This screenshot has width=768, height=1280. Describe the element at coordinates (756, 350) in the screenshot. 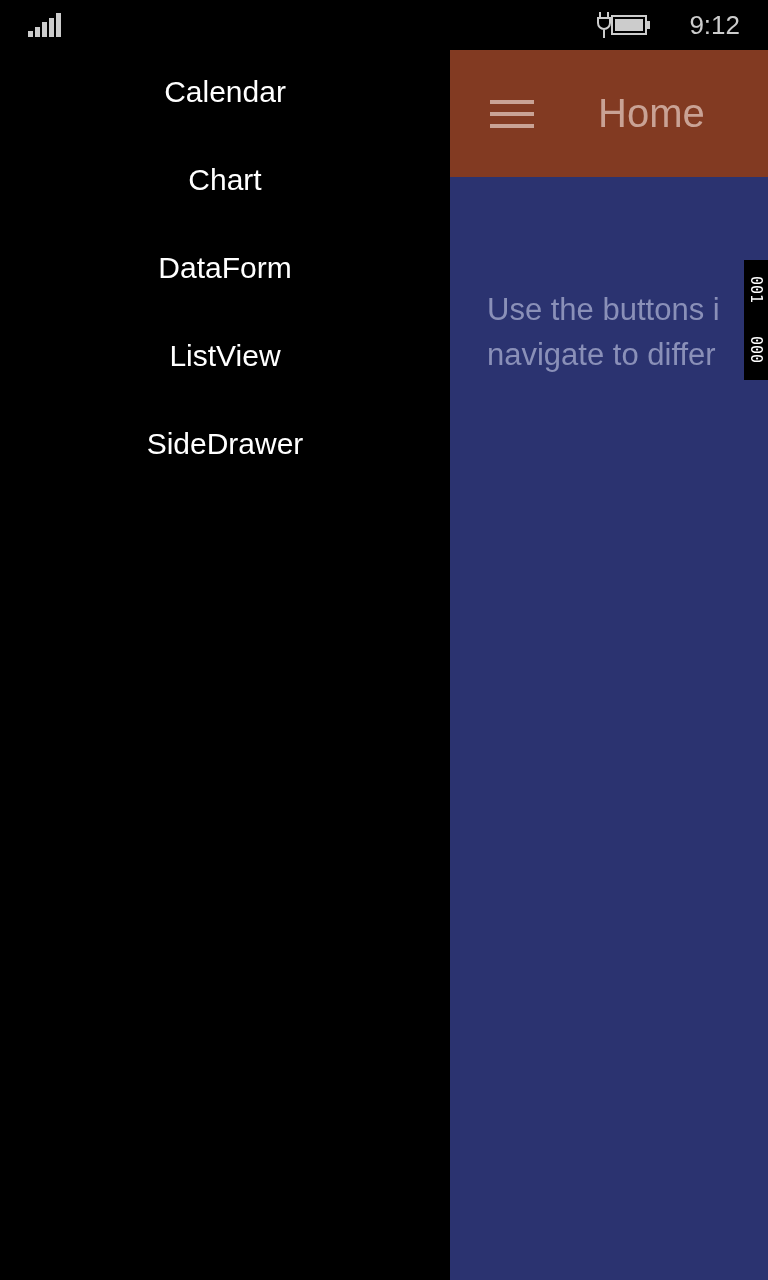

I see `counter-digits: 000` at that location.